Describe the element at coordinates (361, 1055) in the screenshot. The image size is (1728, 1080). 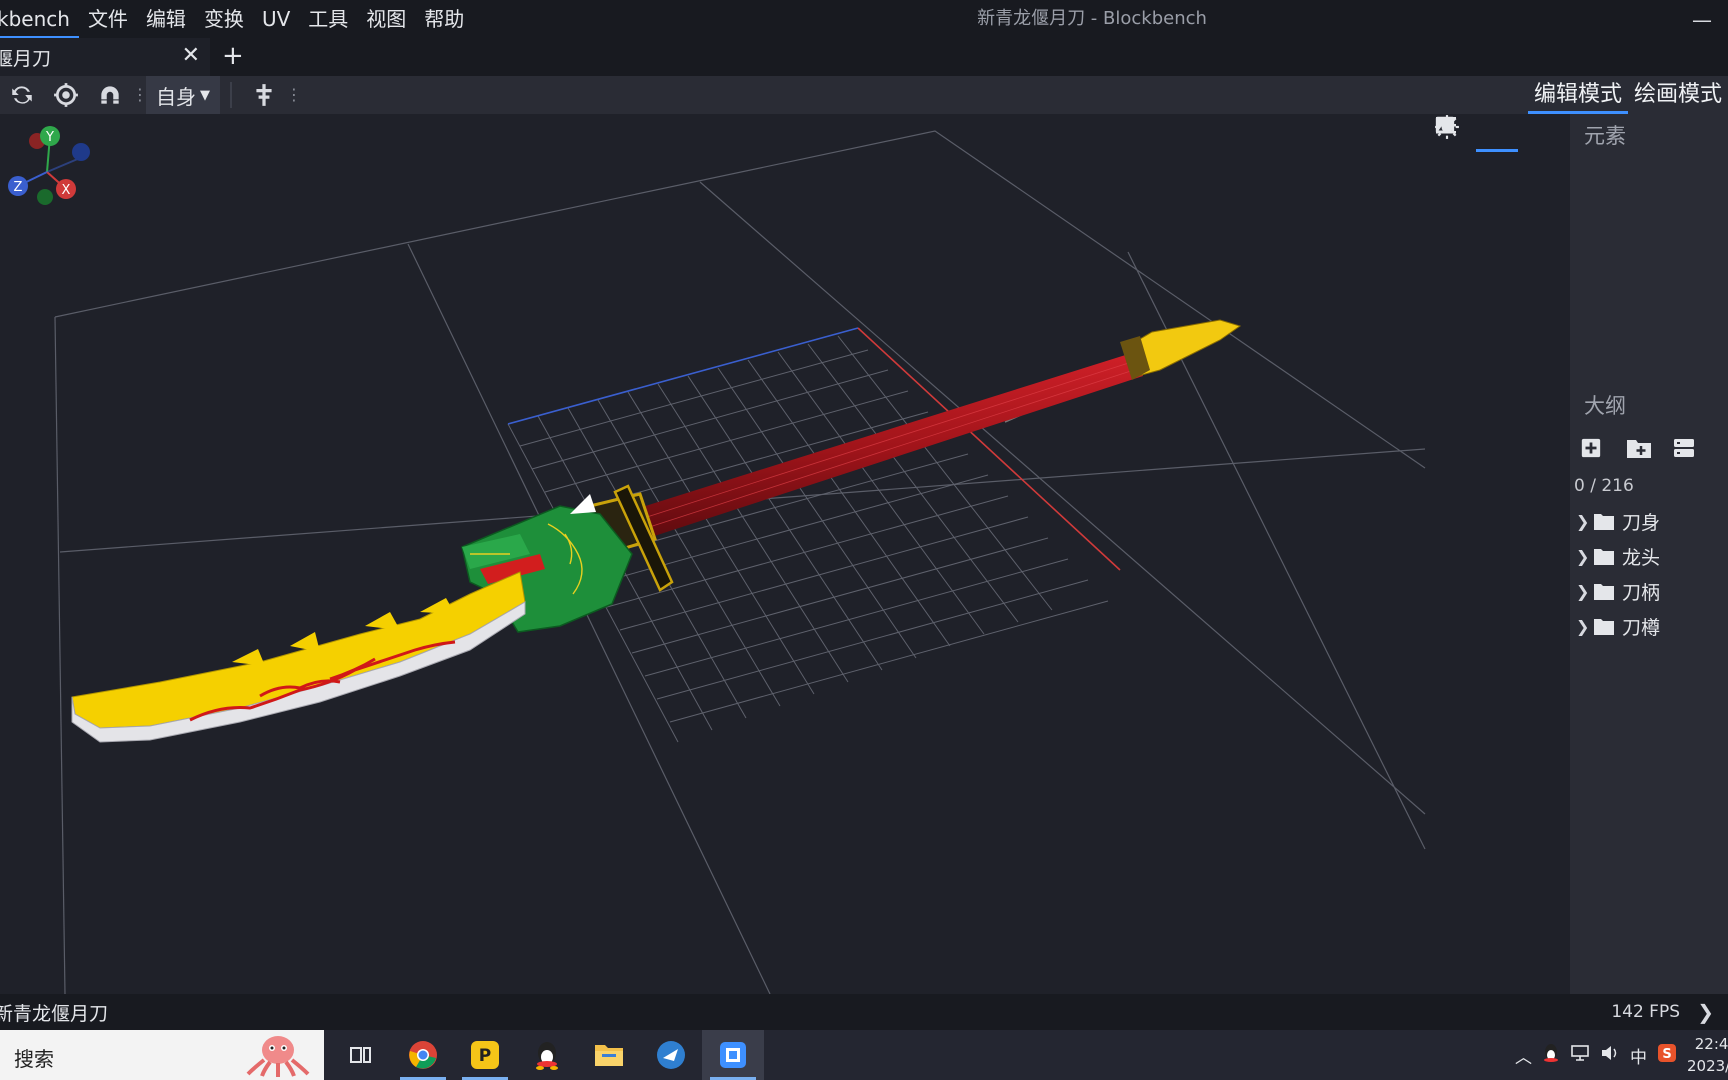
I see `task-view-icon` at that location.